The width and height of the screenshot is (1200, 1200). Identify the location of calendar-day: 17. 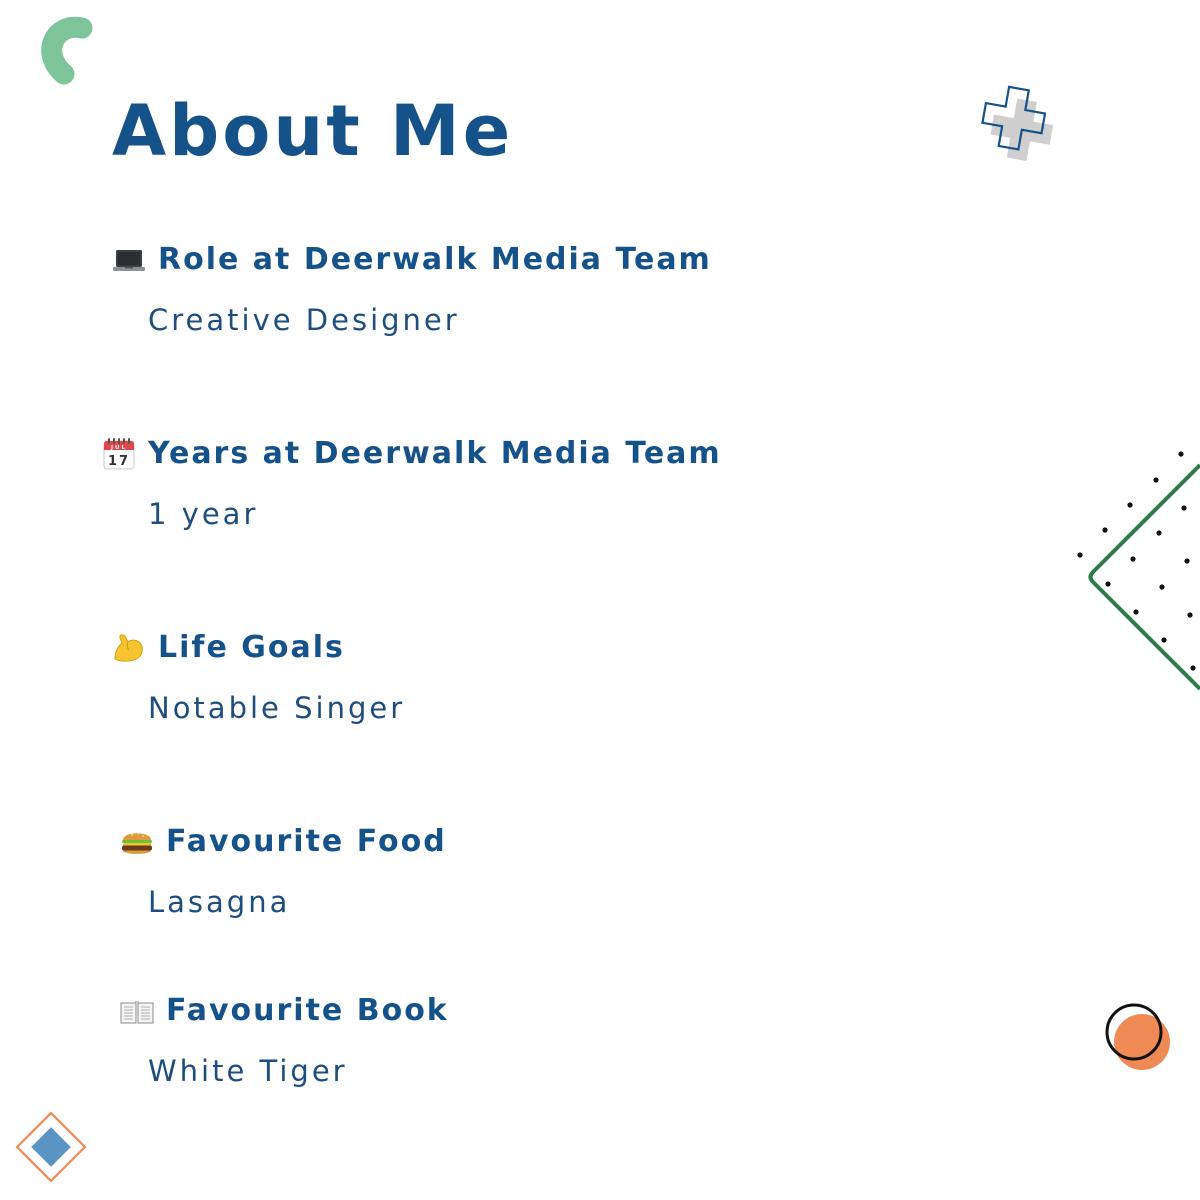
(119, 461).